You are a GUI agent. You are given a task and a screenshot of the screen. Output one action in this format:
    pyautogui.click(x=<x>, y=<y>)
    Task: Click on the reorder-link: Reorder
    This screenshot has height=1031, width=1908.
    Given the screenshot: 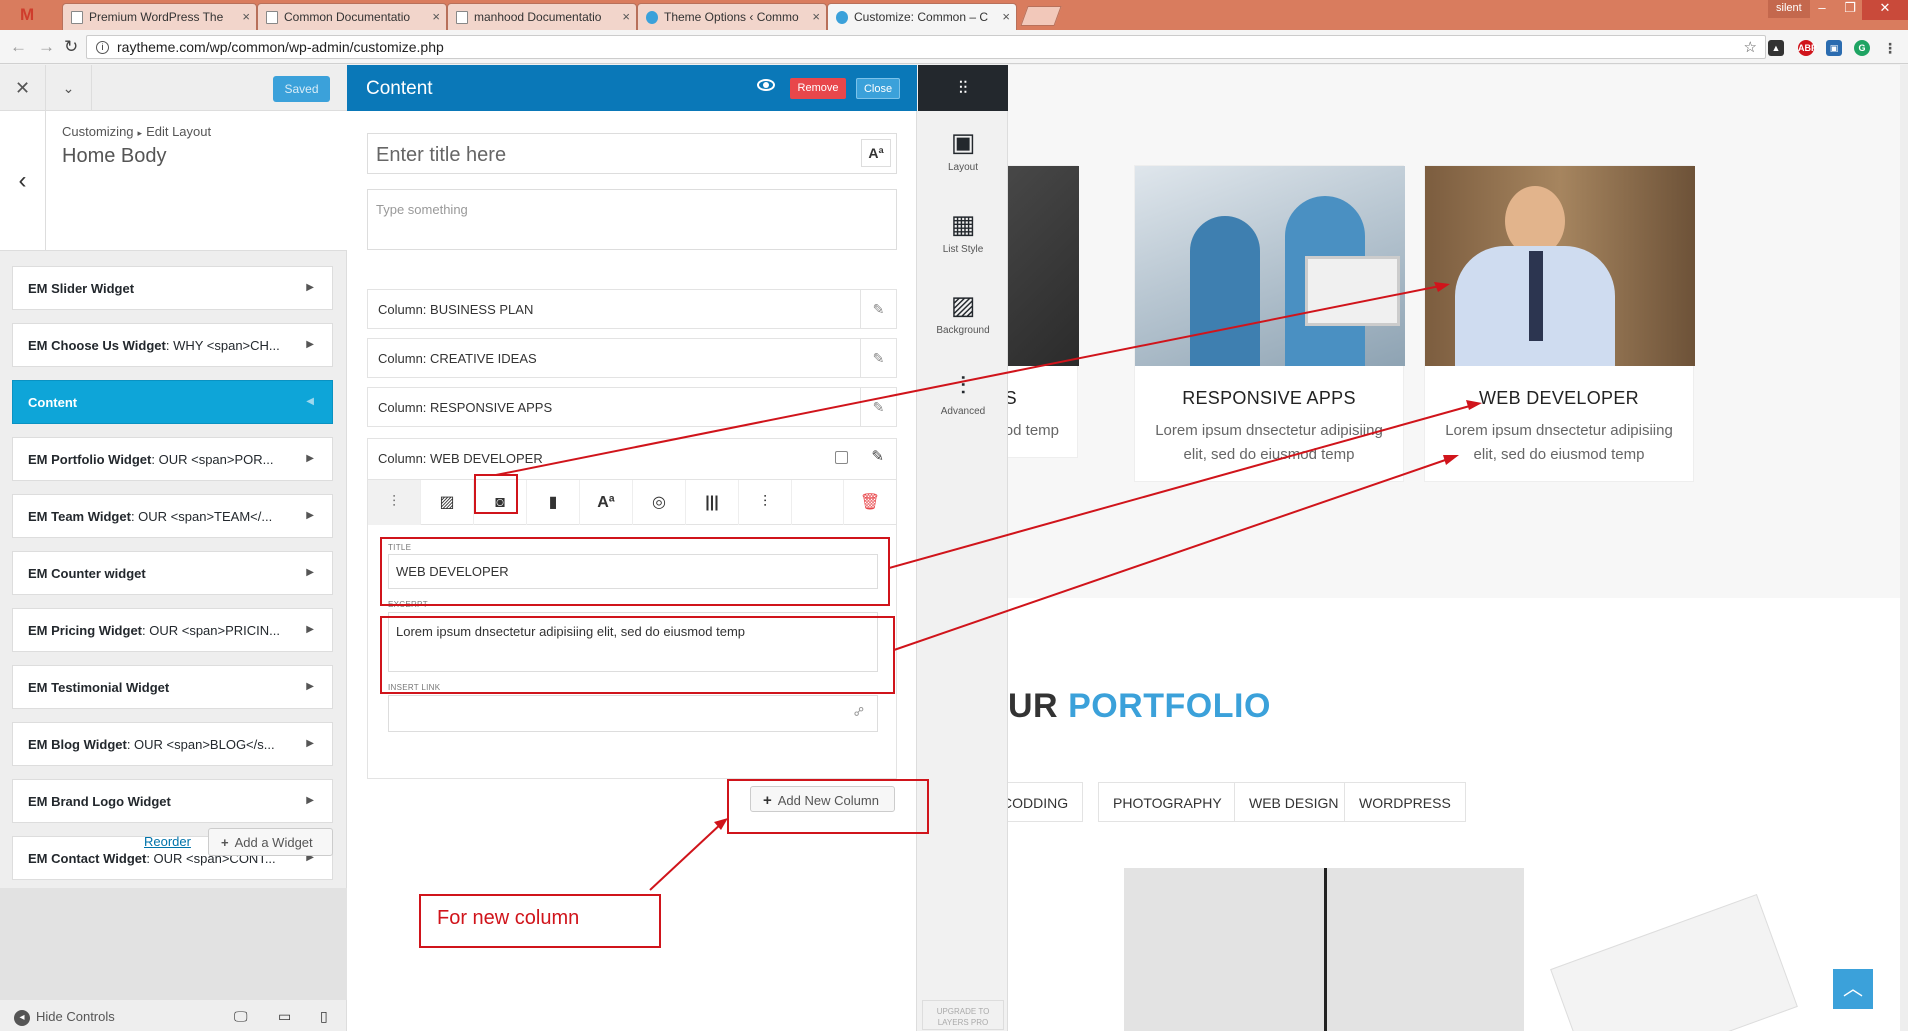 What is the action you would take?
    pyautogui.click(x=167, y=841)
    